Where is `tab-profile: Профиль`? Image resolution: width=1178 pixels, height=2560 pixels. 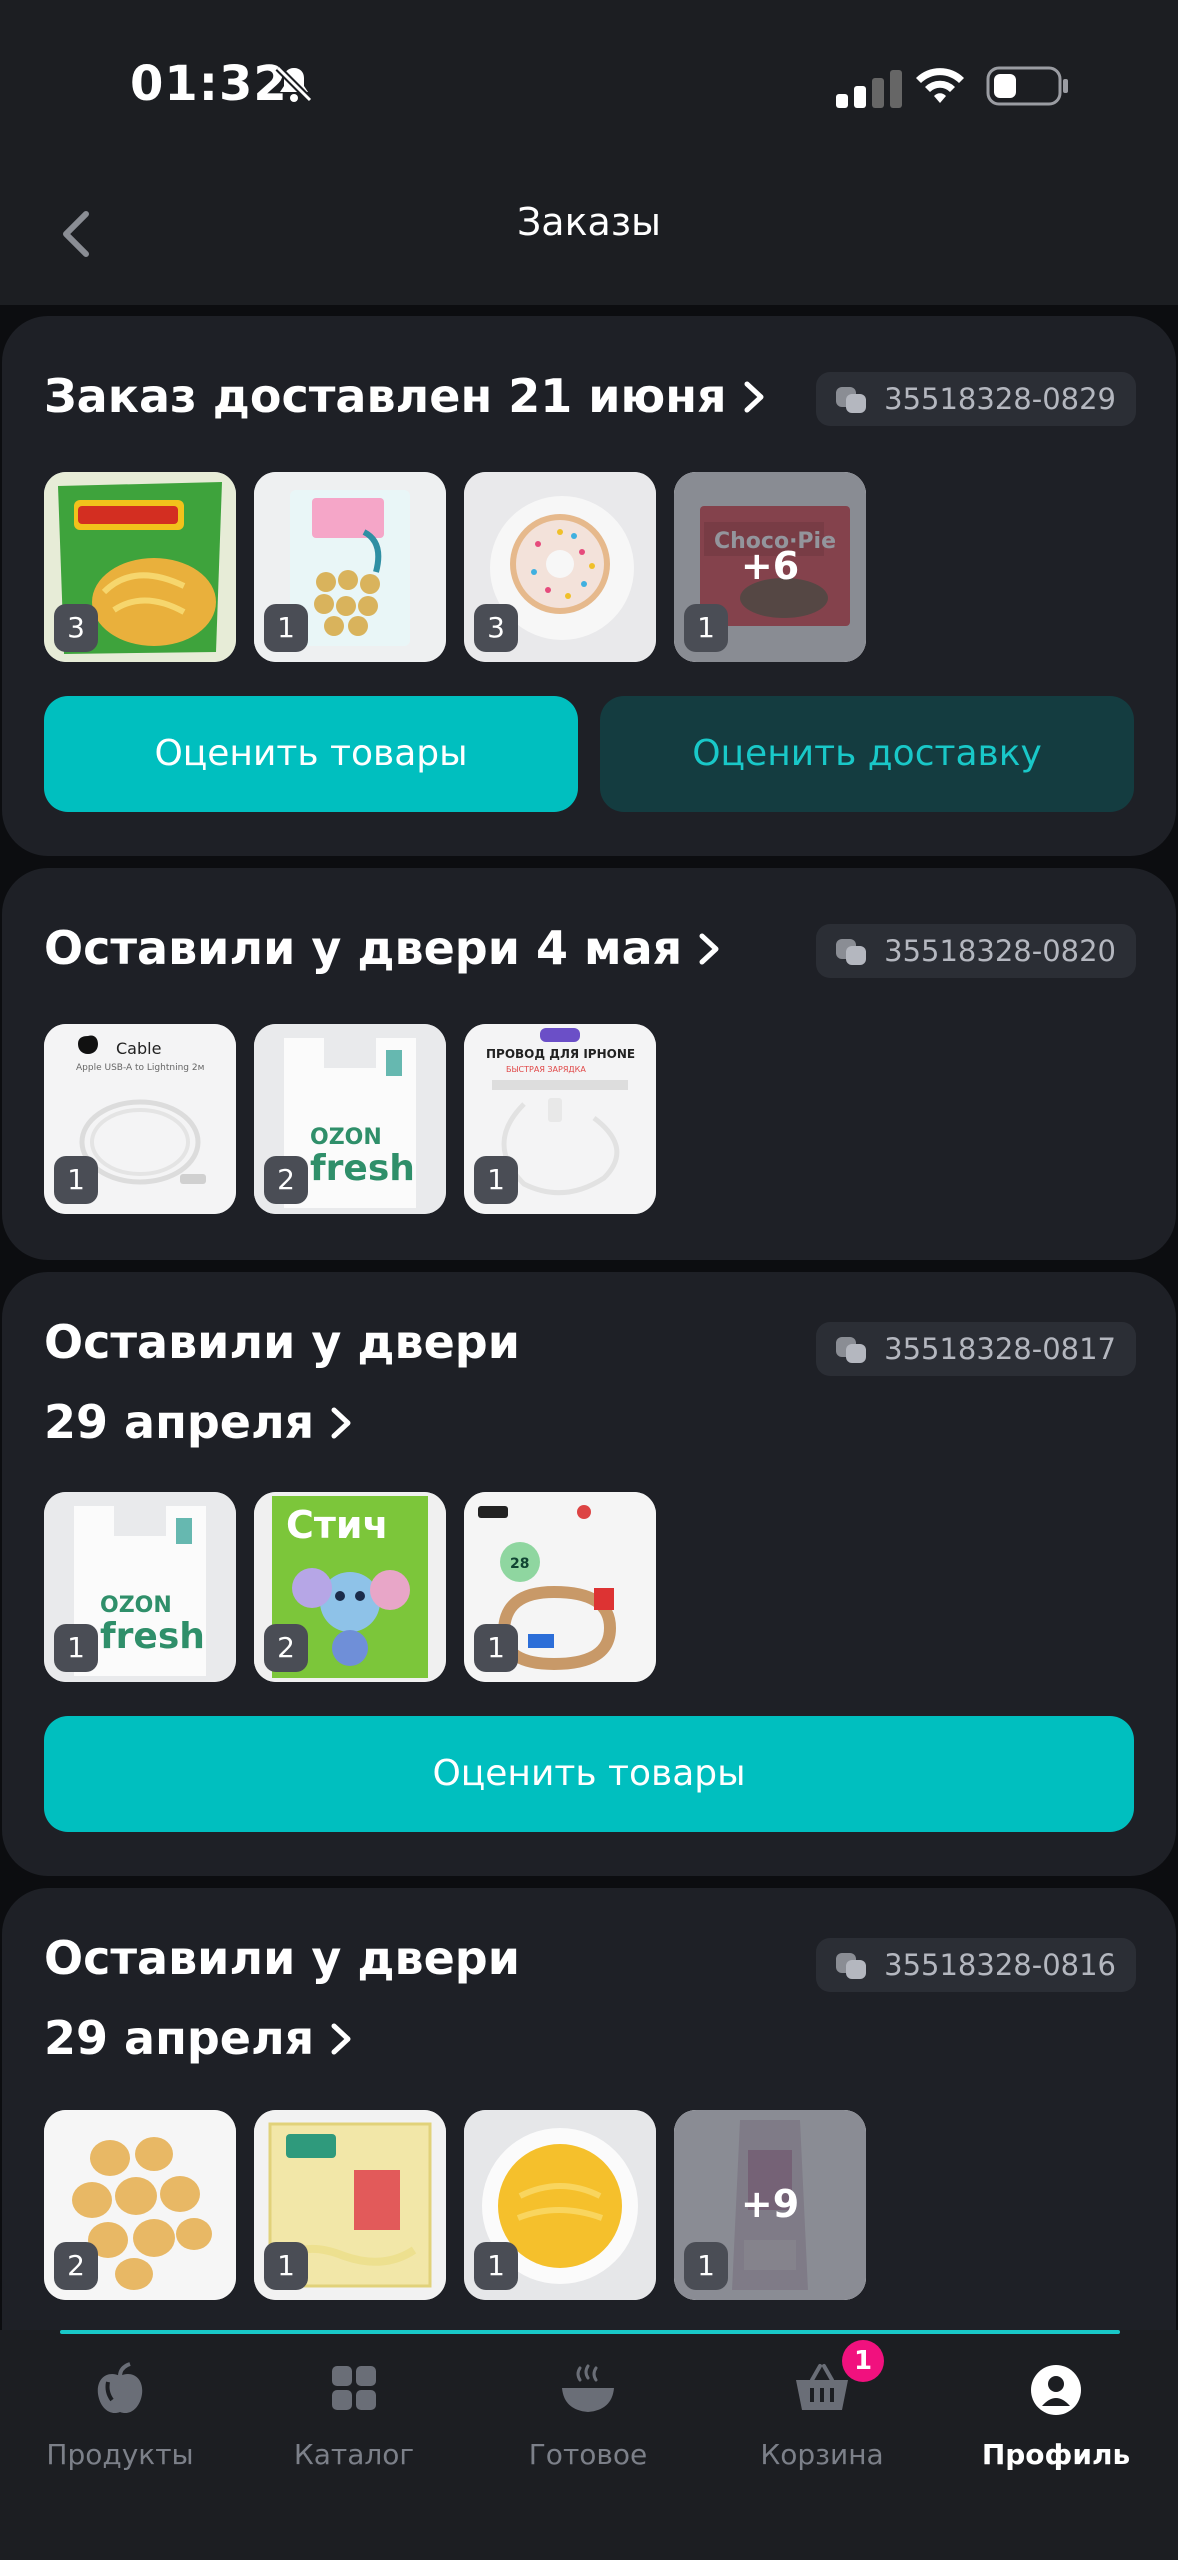 tab-profile: Профиль is located at coordinates (1056, 2415).